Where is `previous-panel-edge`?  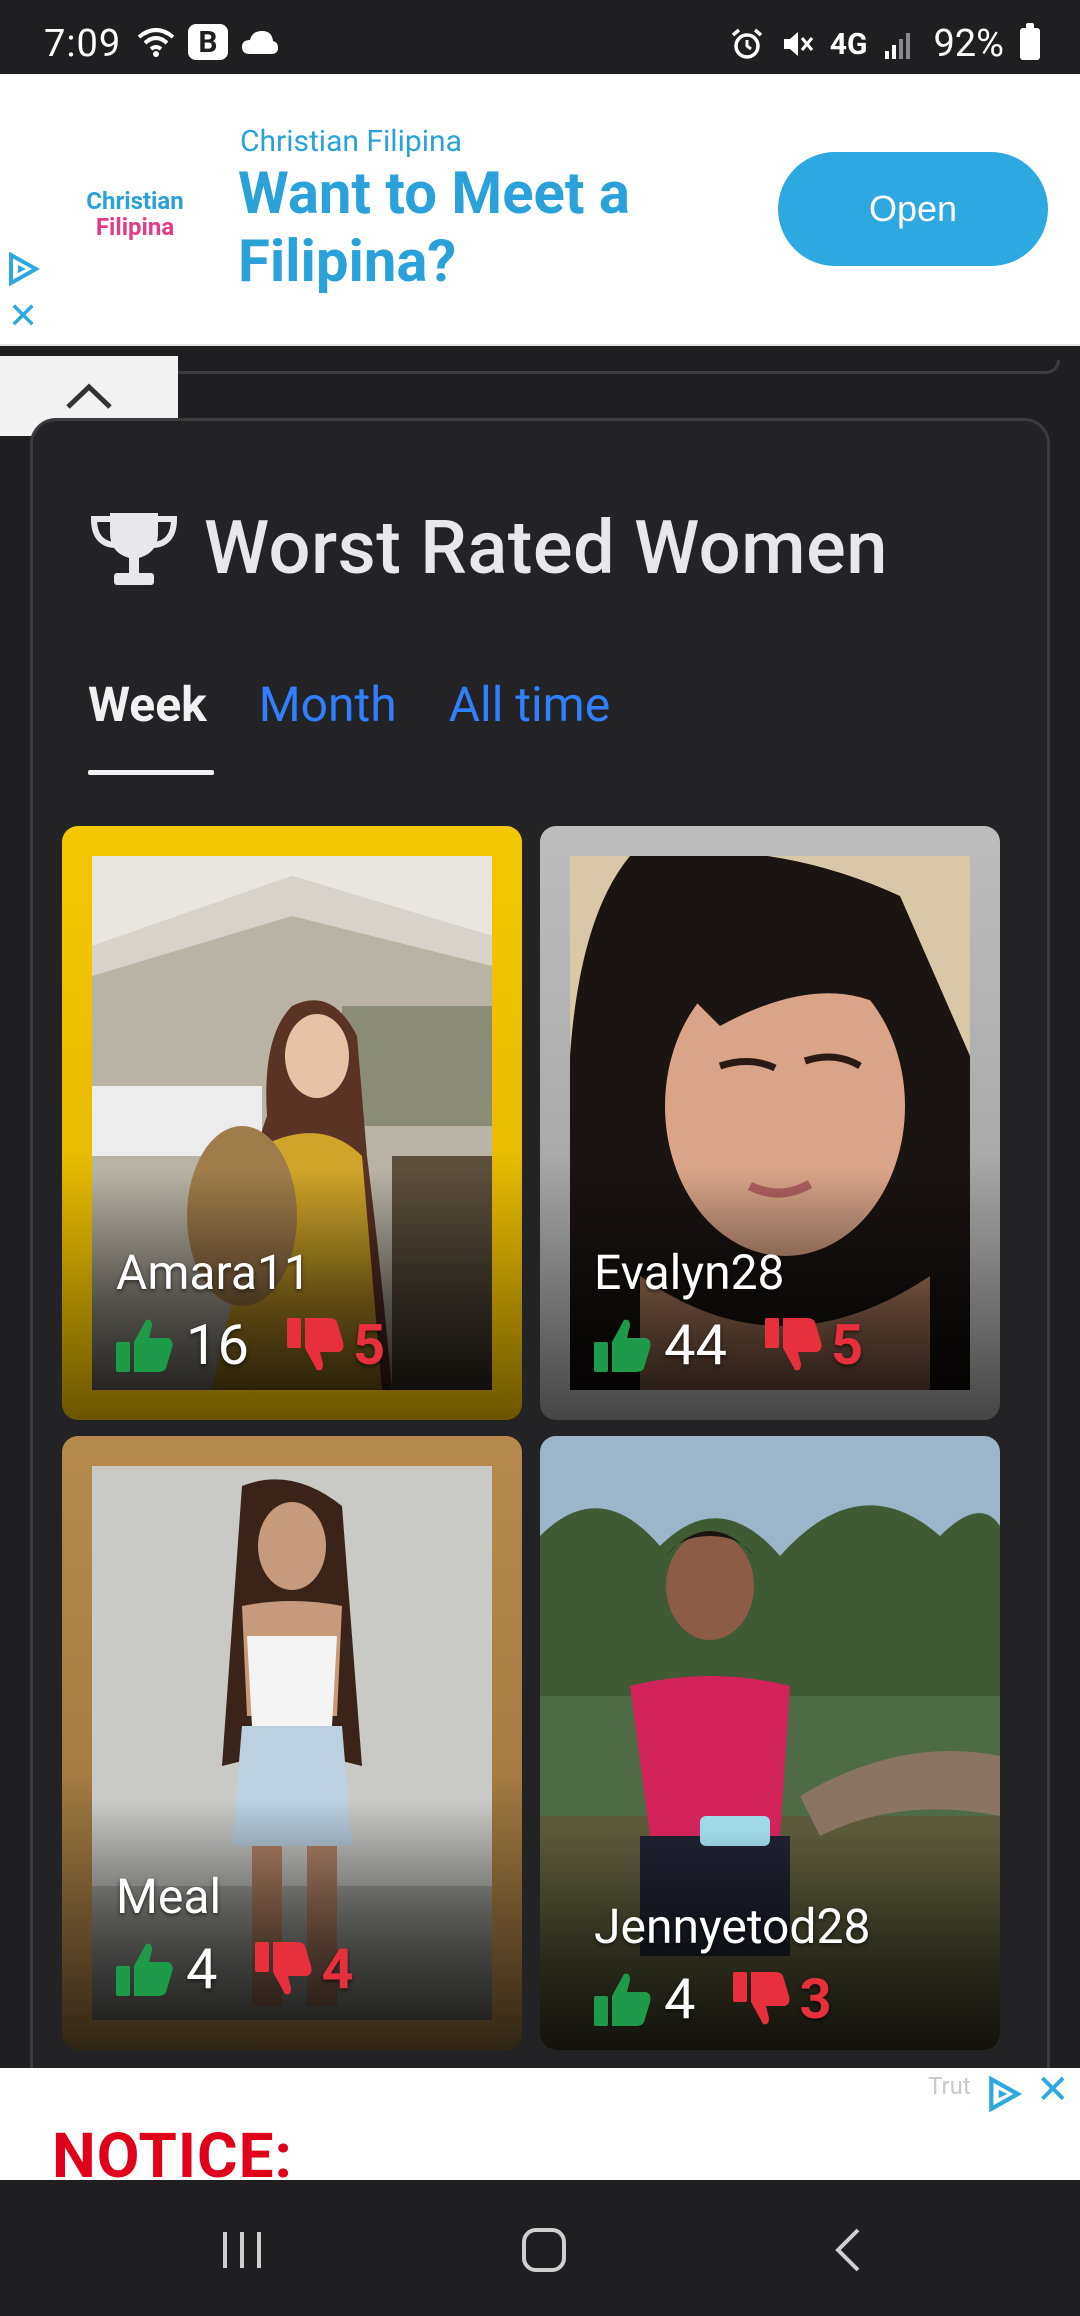 previous-panel-edge is located at coordinates (619, 367).